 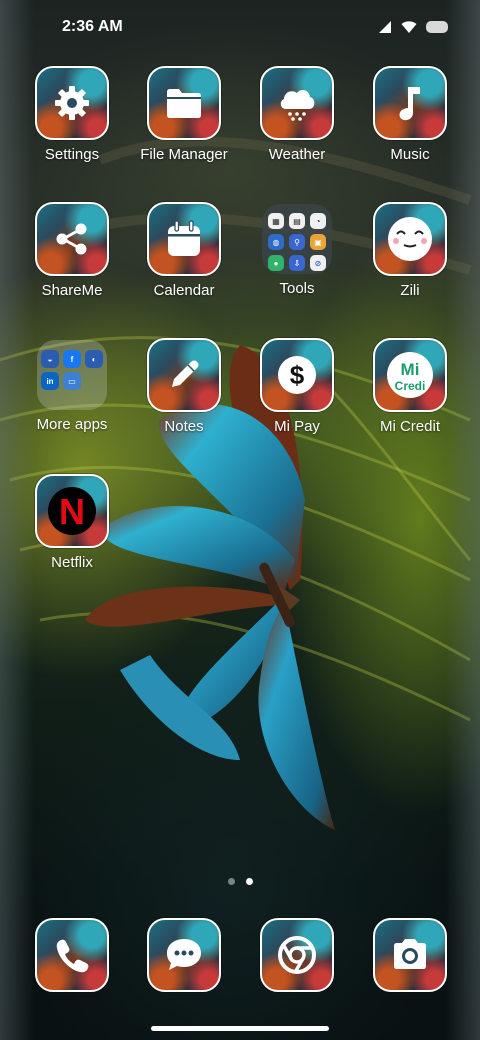 I want to click on mini-app-icon: f, so click(x=72, y=359).